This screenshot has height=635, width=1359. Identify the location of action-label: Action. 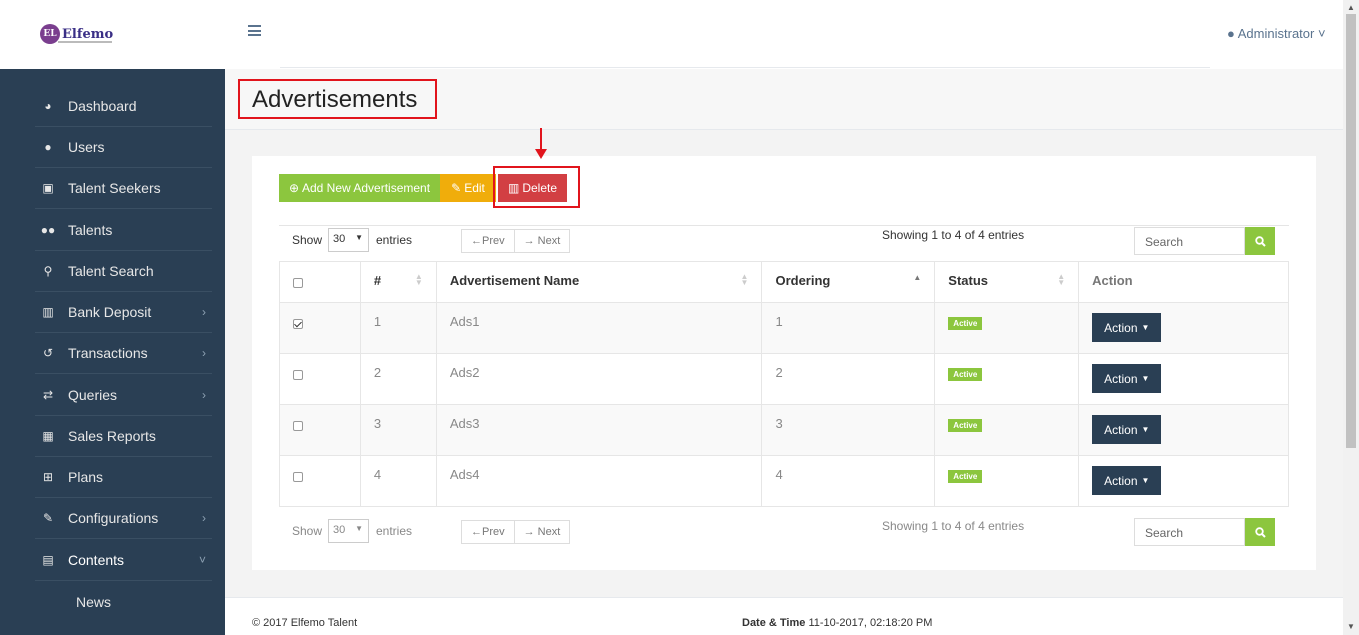
(1121, 480).